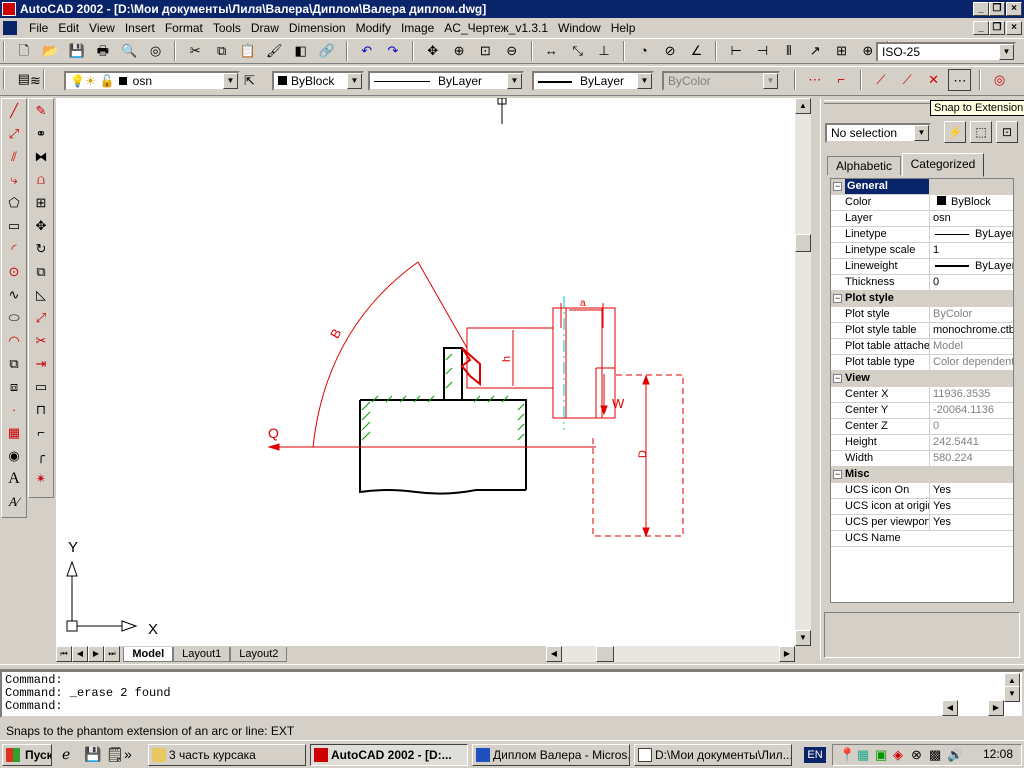 The image size is (1024, 768). What do you see at coordinates (907, 80) in the screenshot?
I see `snap-midpoint-icon: ⟋` at bounding box center [907, 80].